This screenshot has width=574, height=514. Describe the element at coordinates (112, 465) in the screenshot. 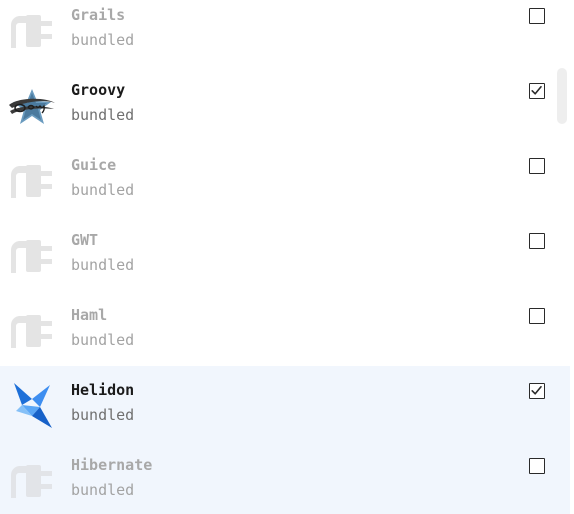

I see `plugin-name: Hibernate` at that location.